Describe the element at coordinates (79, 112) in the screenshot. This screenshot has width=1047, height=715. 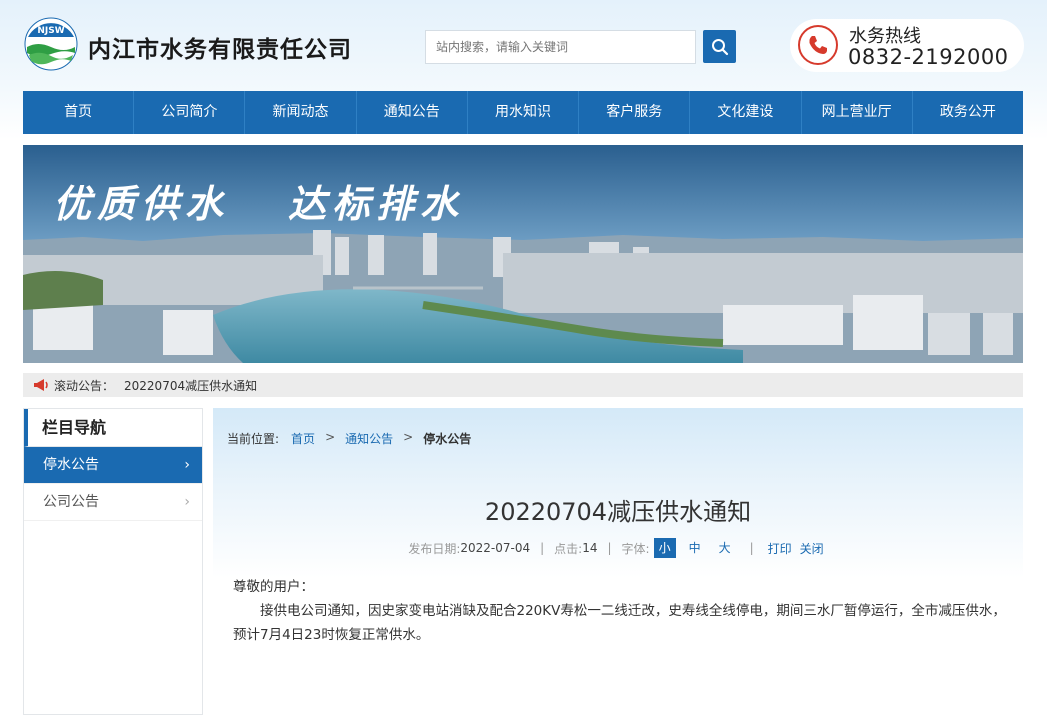
I see `nav-item-home: 首页` at that location.